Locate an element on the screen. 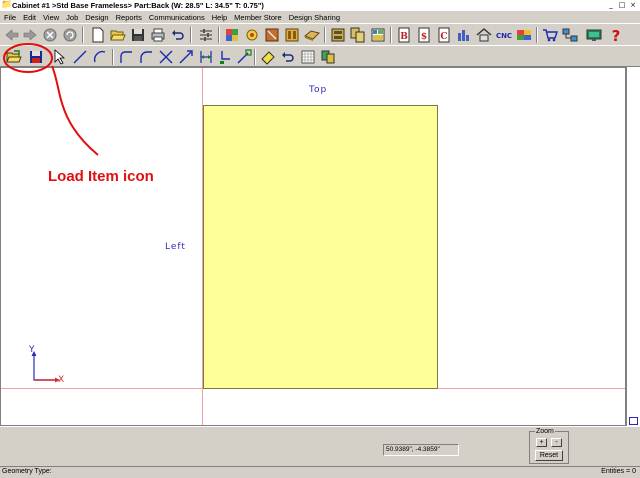 This screenshot has height=478, width=640. menu-job: Job is located at coordinates (72, 17).